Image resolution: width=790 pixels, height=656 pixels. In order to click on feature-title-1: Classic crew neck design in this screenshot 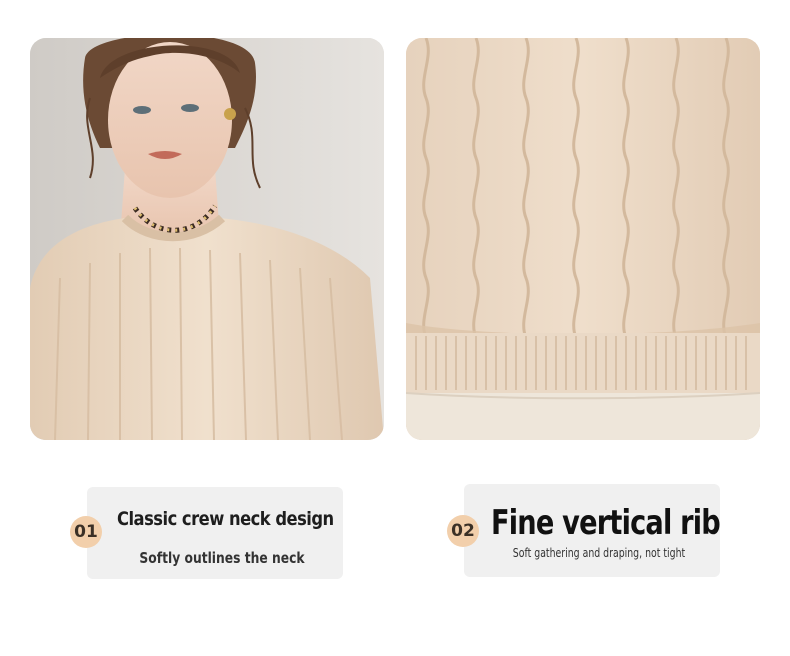, I will do `click(225, 519)`.